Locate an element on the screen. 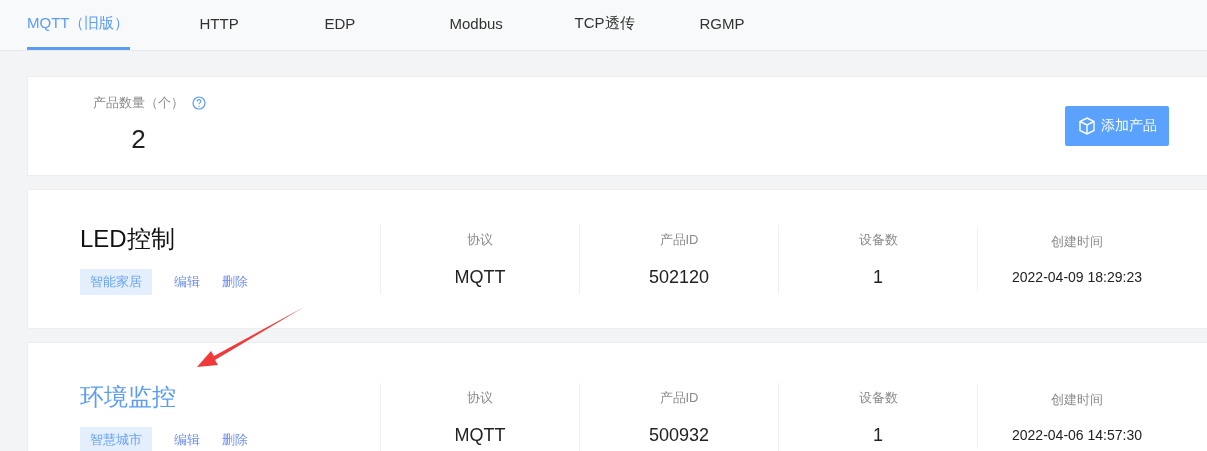 This screenshot has height=451, width=1207. tab: Modbus is located at coordinates (512, 25).